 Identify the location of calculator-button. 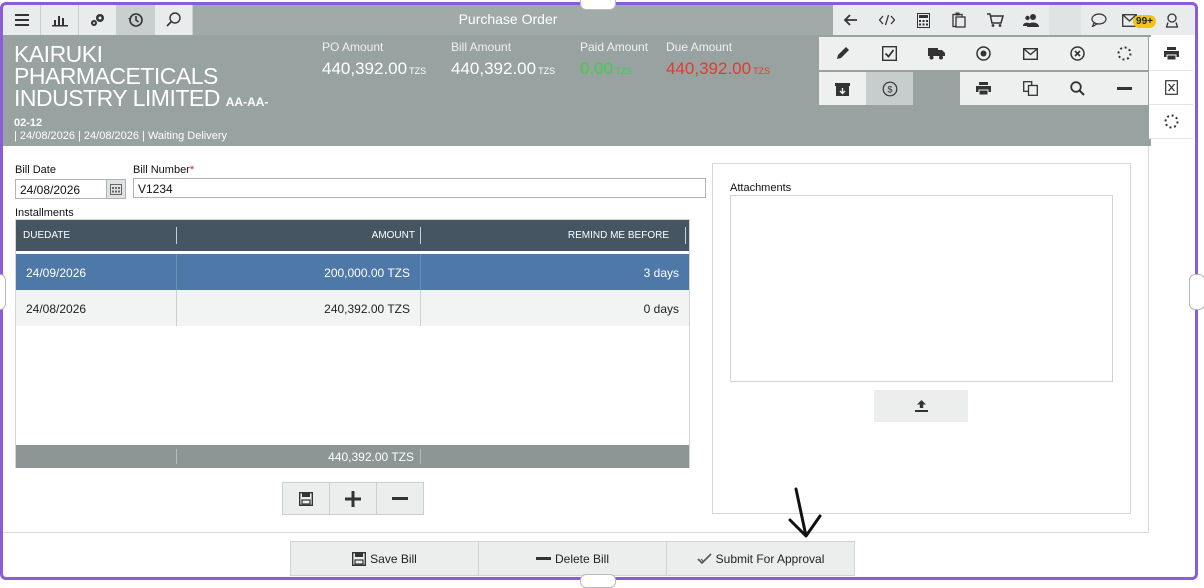
(923, 20).